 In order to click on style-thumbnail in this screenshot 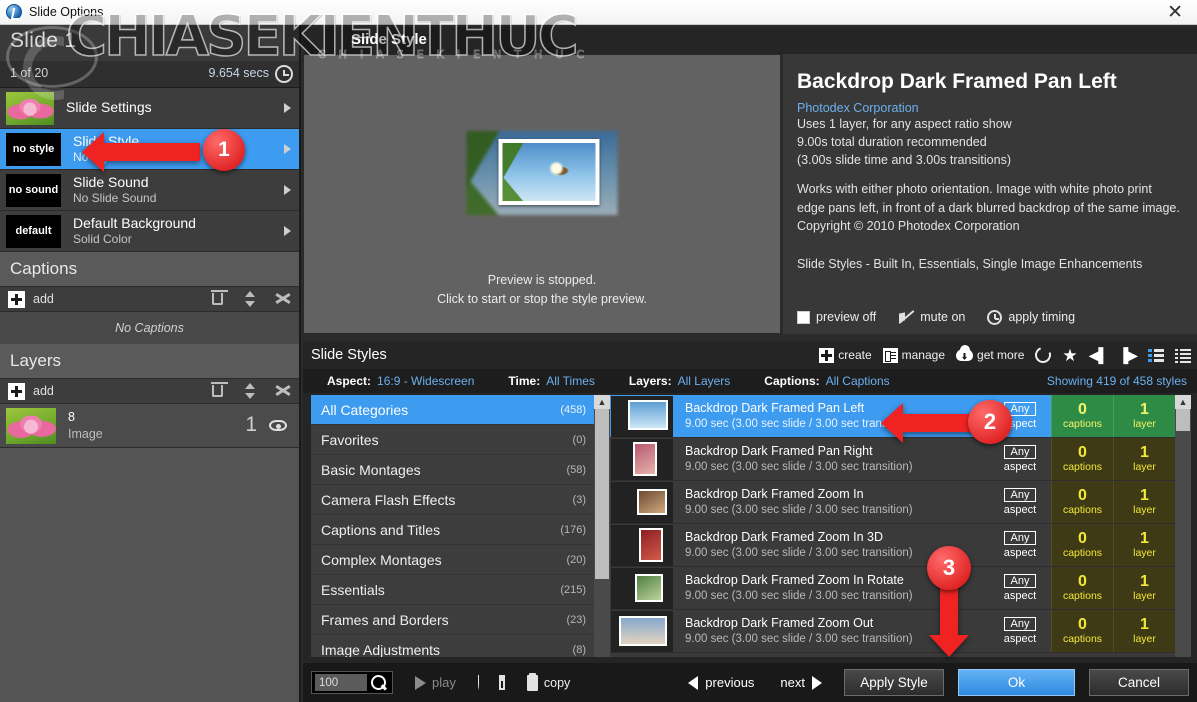, I will do `click(642, 588)`.